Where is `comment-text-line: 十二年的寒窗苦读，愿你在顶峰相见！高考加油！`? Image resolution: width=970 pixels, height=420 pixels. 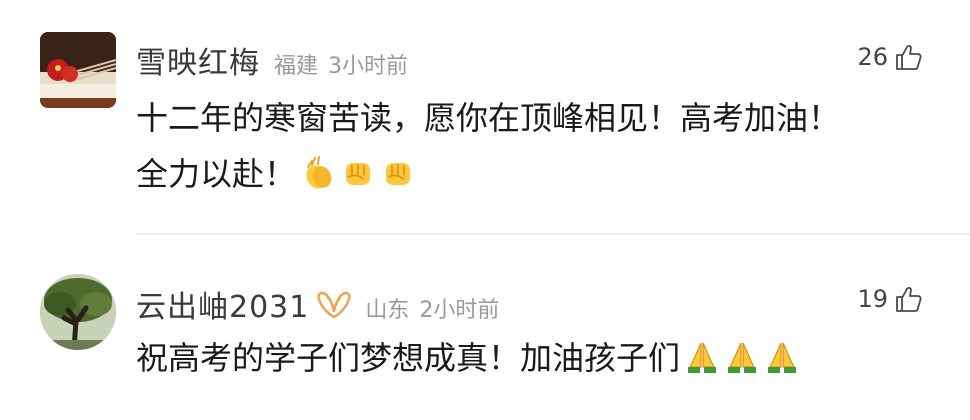 comment-text-line: 十二年的寒窗苦读，愿你在顶峰相见！高考加油！ is located at coordinates (488, 118).